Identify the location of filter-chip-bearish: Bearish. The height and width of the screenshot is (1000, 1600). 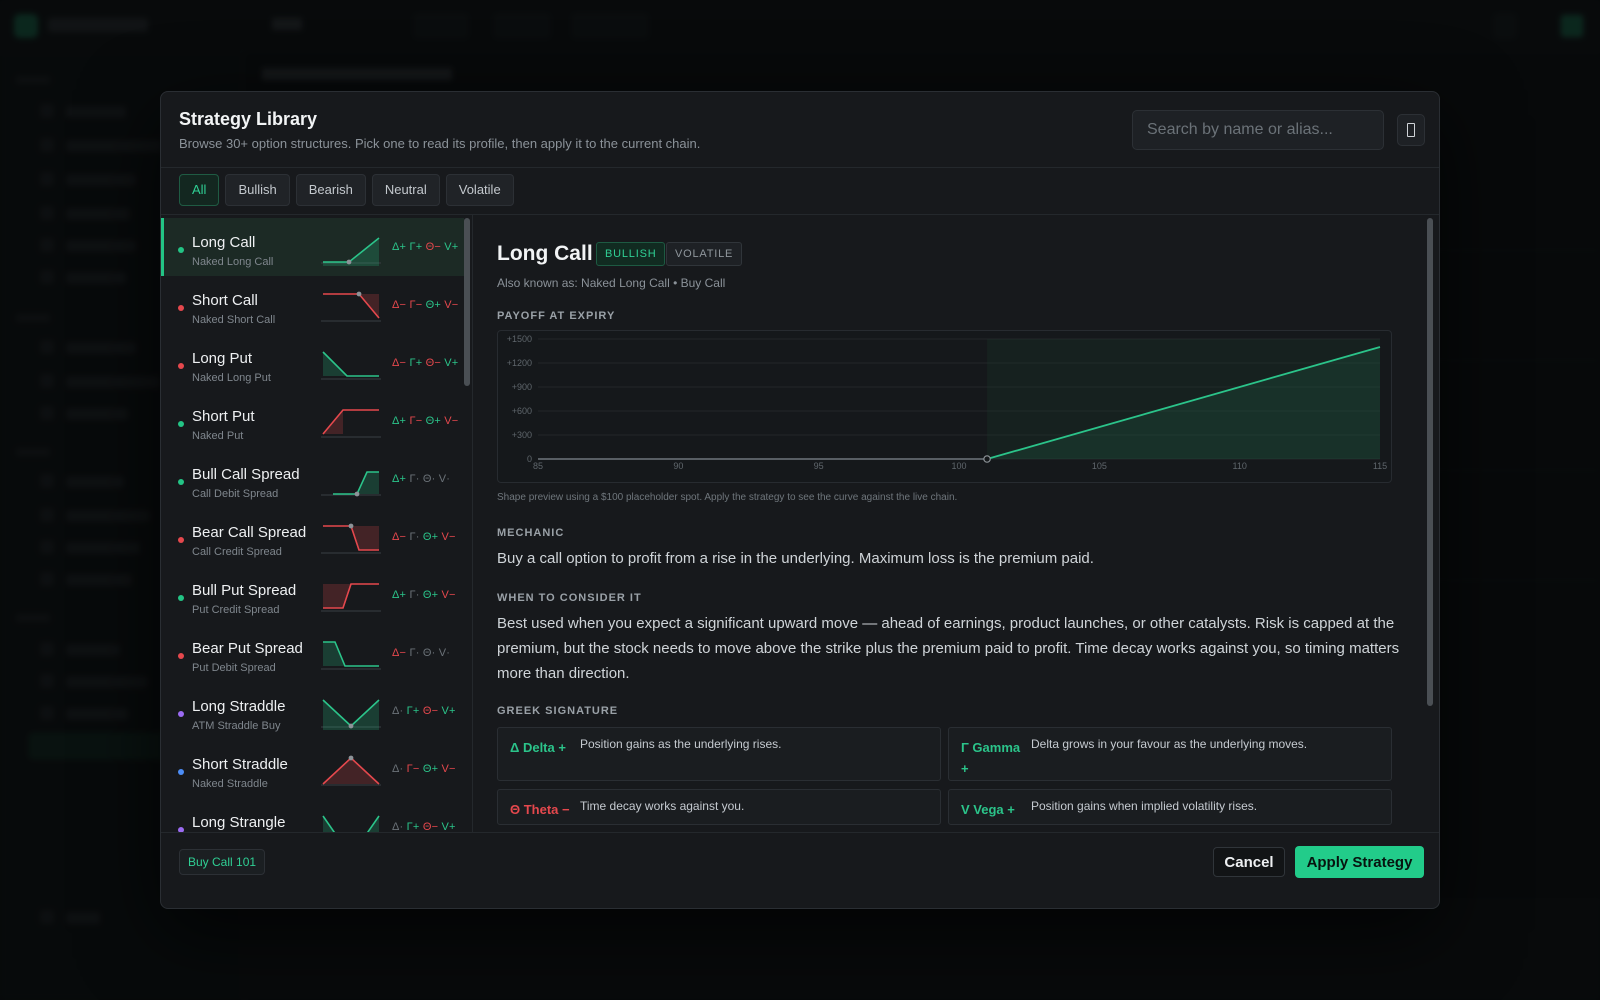
(330, 190).